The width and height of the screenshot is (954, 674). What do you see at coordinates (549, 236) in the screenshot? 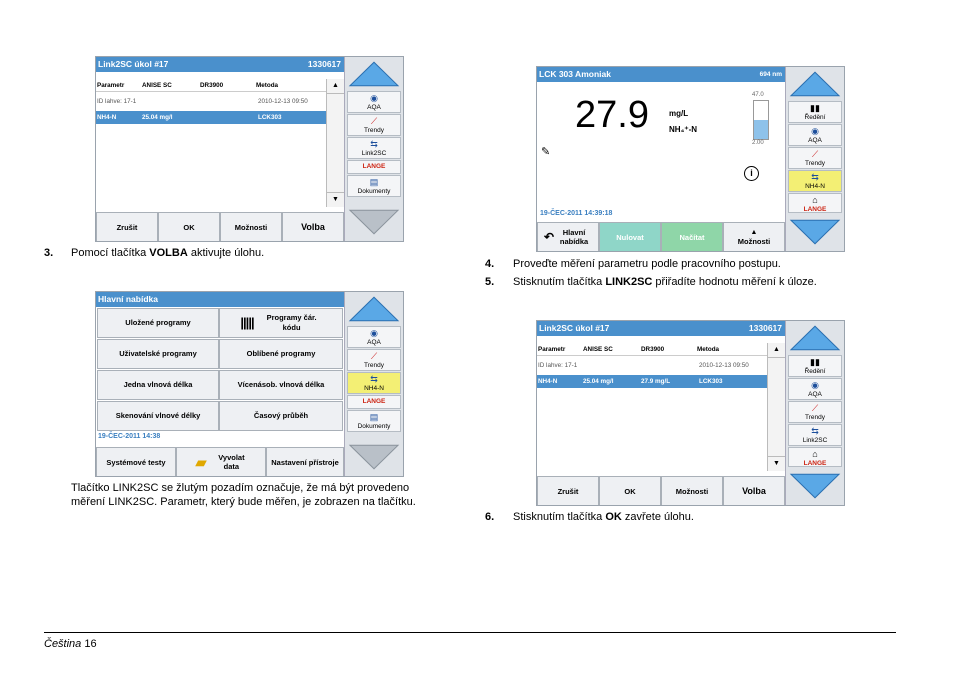
I see `back-arrow-icon: ↶` at bounding box center [549, 236].